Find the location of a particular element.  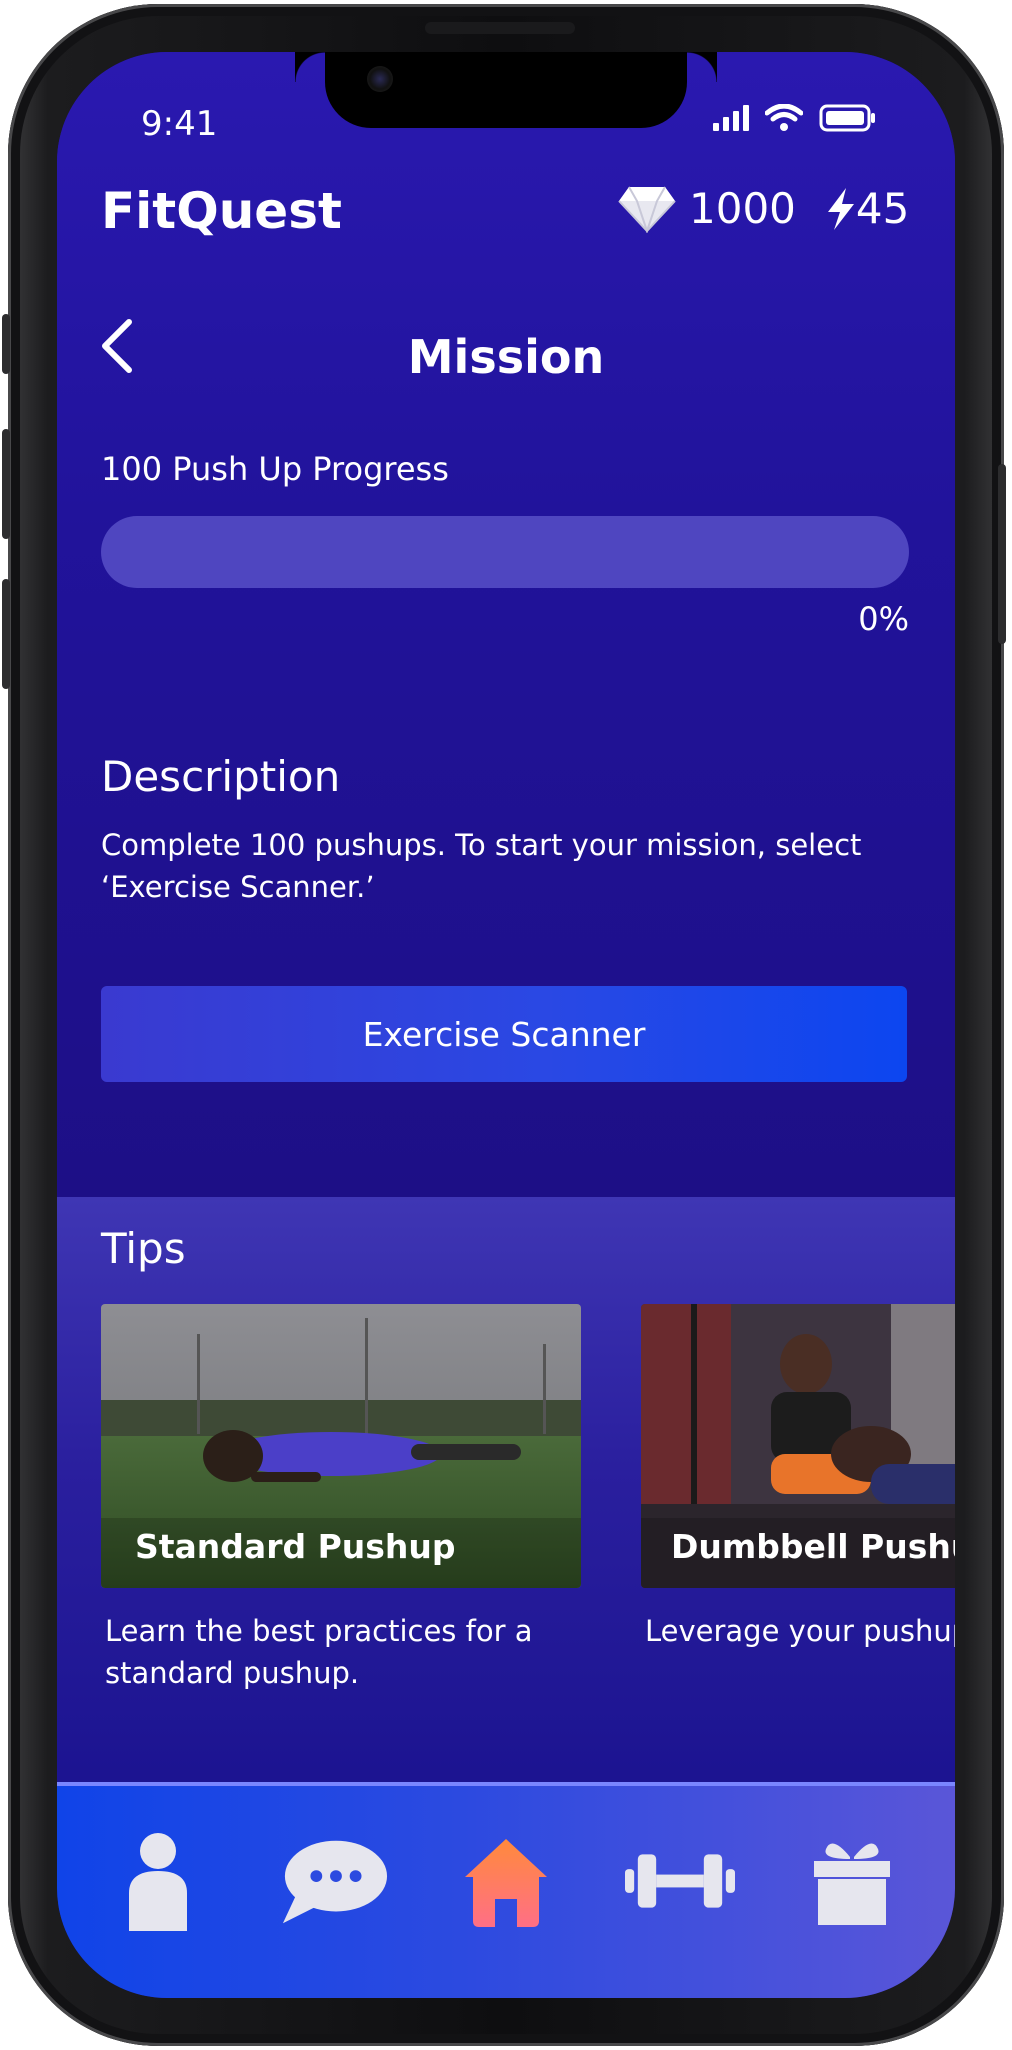

nav-profile is located at coordinates (158, 1881).